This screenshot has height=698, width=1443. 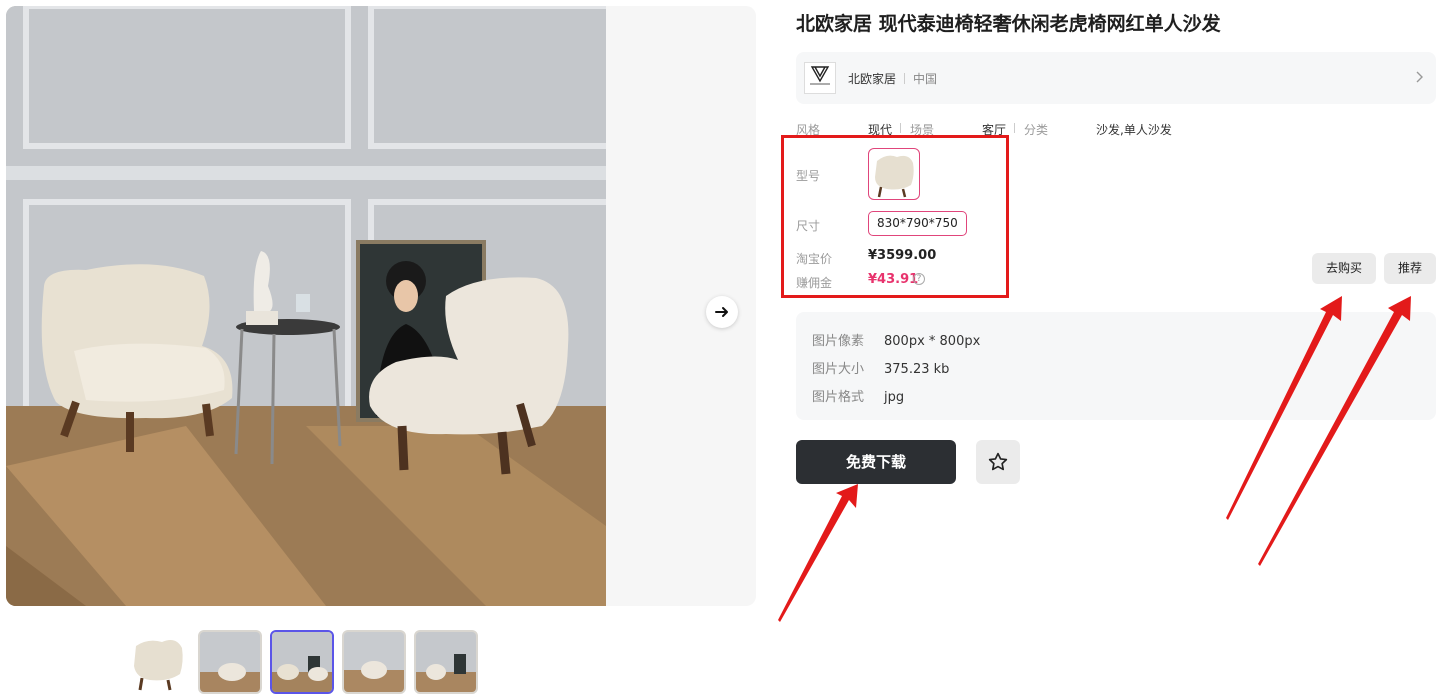 What do you see at coordinates (880, 129) in the screenshot?
I see `style-value: 现代` at bounding box center [880, 129].